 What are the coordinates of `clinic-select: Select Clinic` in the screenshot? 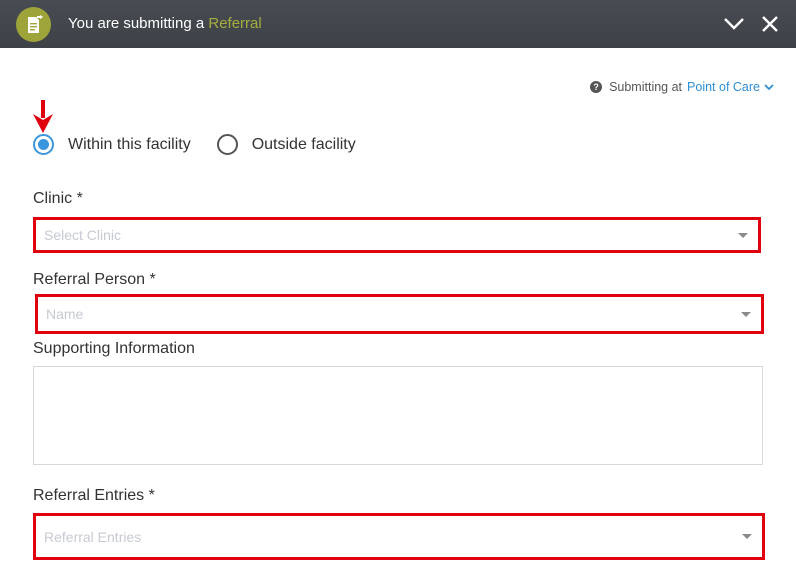 It's located at (397, 235).